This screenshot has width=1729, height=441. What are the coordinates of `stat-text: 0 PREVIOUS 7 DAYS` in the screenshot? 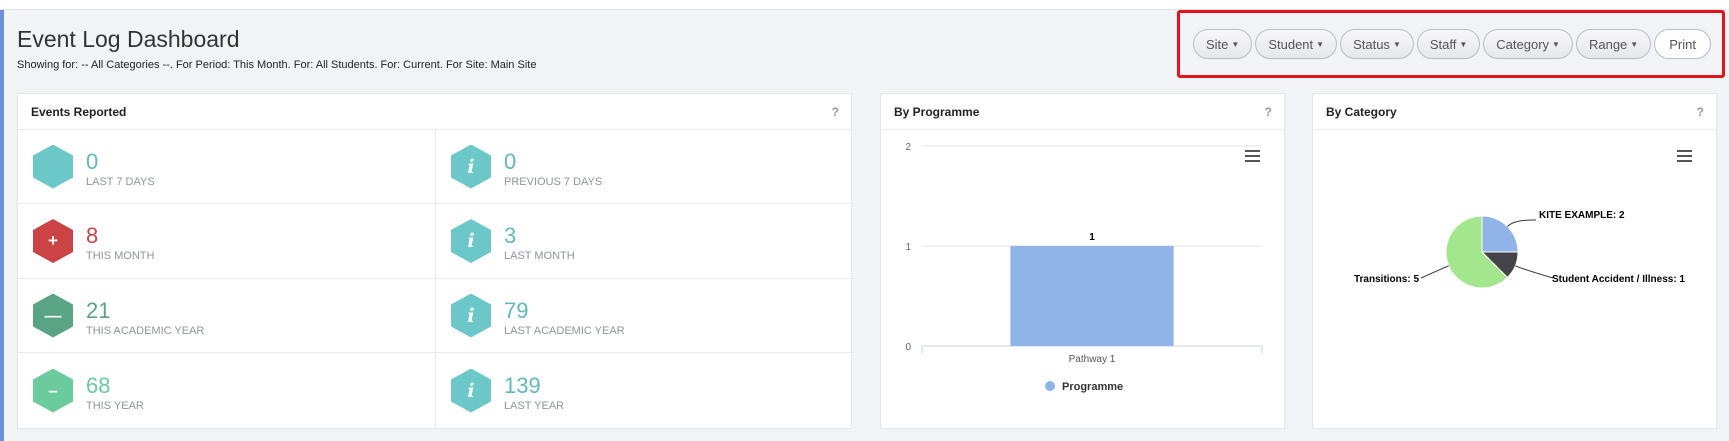 It's located at (553, 167).